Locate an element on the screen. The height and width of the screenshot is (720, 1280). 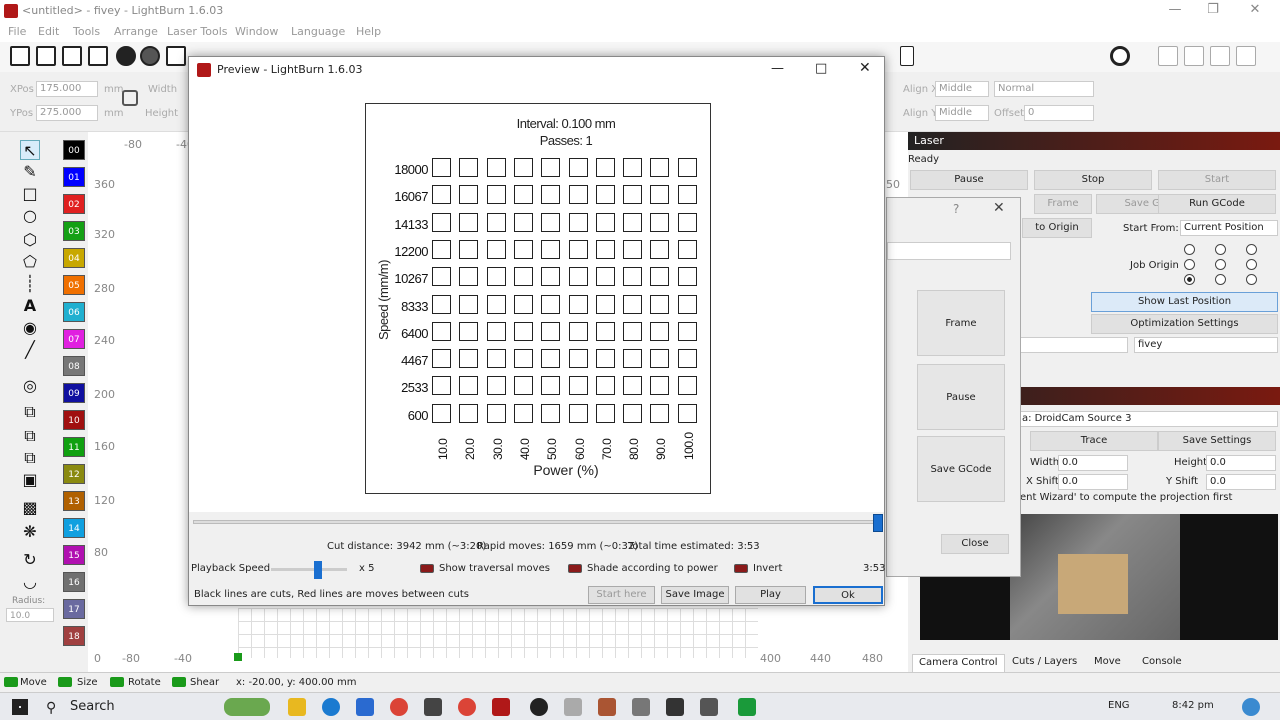
export-icon is located at coordinates (150, 56).